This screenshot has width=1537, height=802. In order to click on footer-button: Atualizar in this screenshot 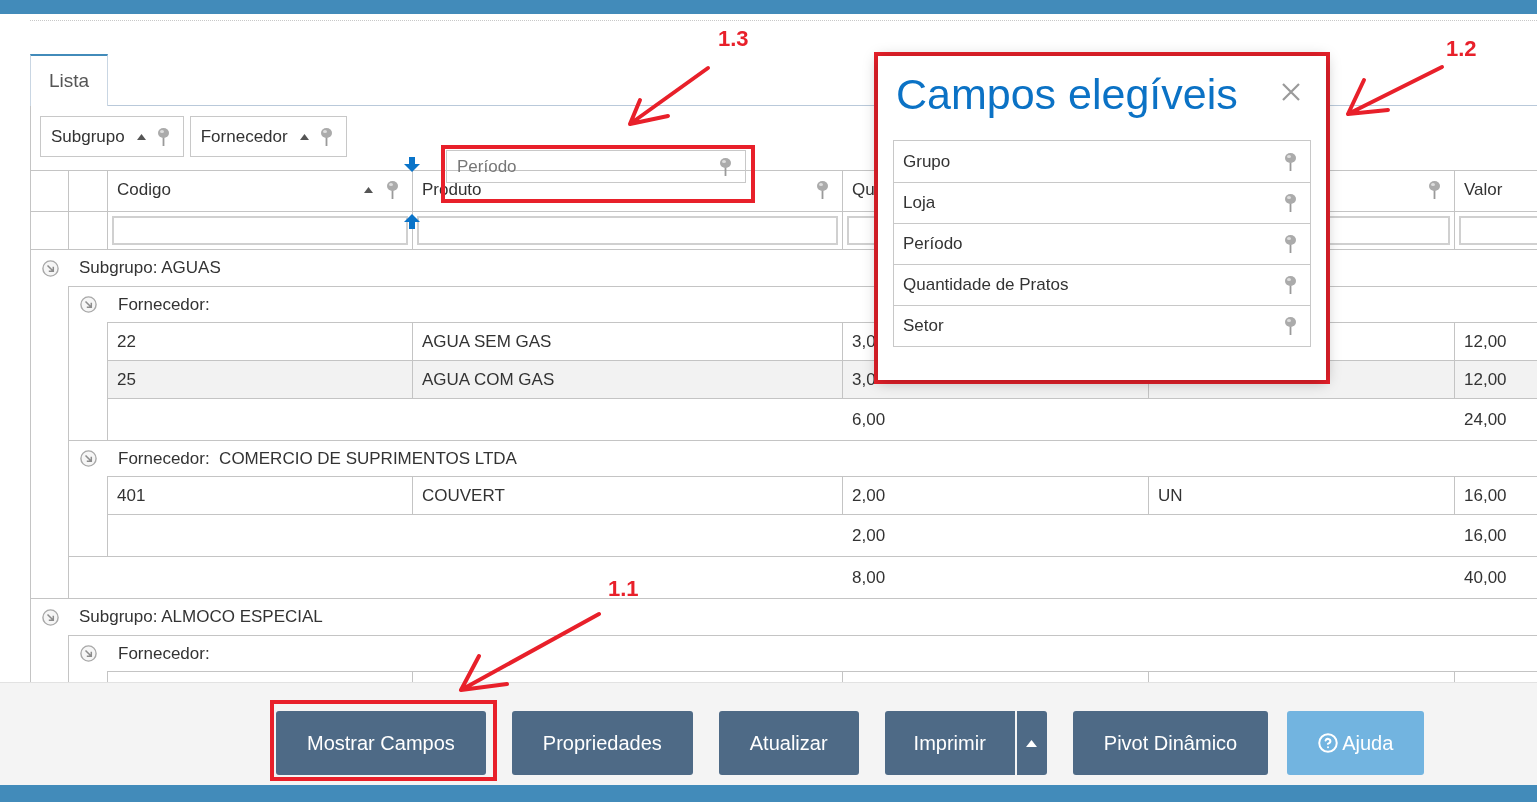, I will do `click(788, 743)`.